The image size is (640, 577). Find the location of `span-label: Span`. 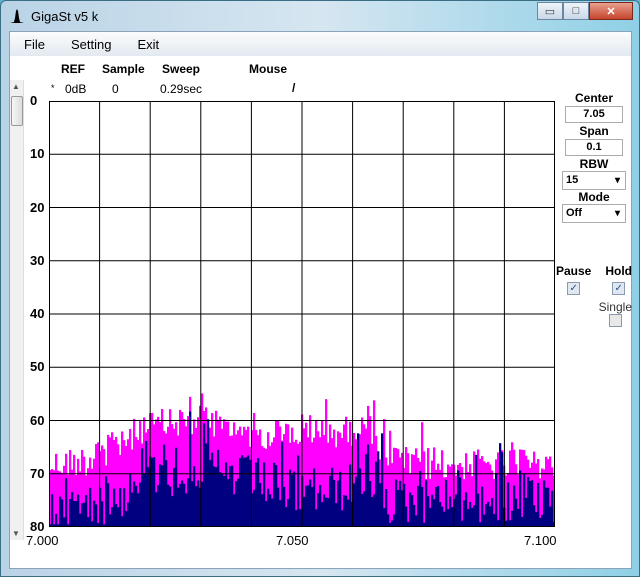

span-label: Span is located at coordinates (594, 131).